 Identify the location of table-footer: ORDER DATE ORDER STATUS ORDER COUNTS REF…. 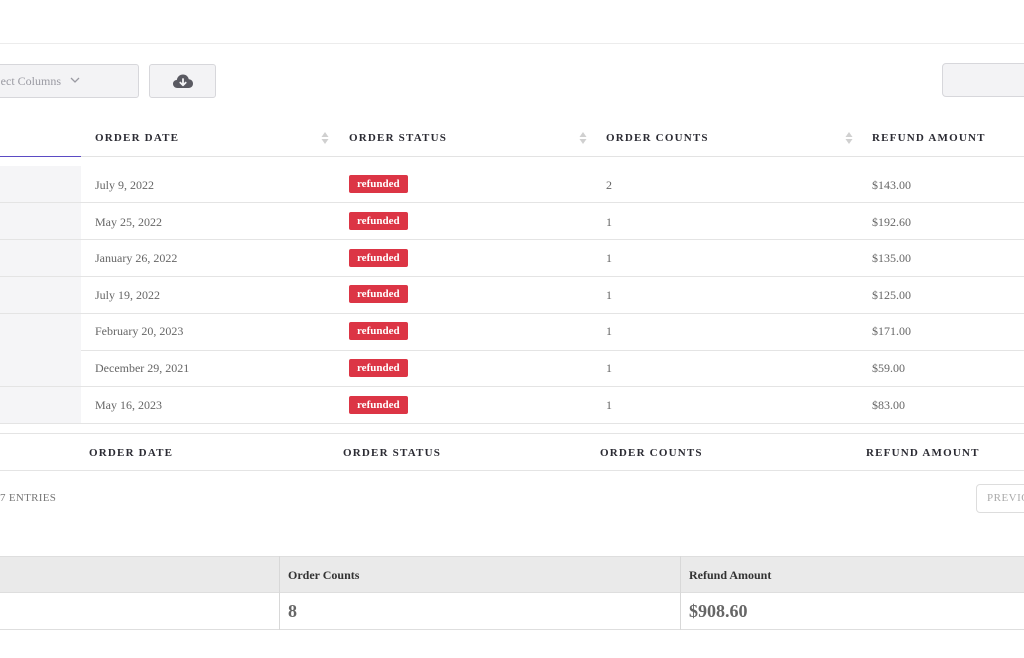
(512, 452).